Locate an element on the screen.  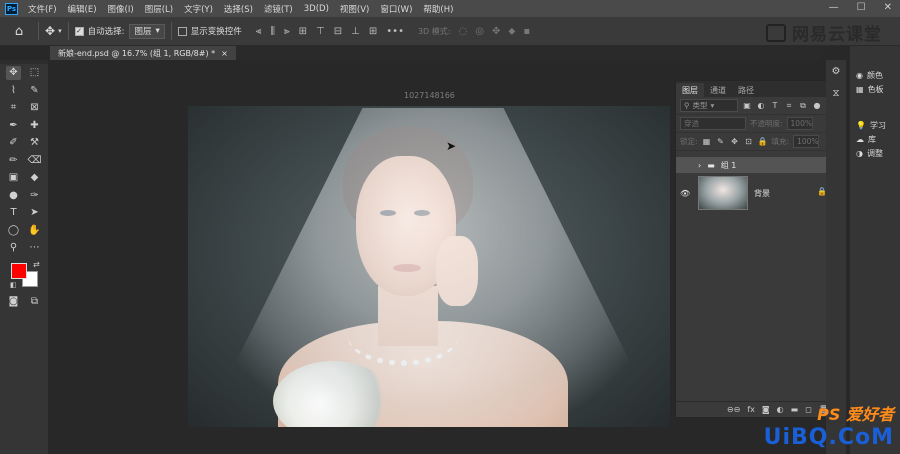
menu-help: 帮助(H) is located at coordinates (438, 9).